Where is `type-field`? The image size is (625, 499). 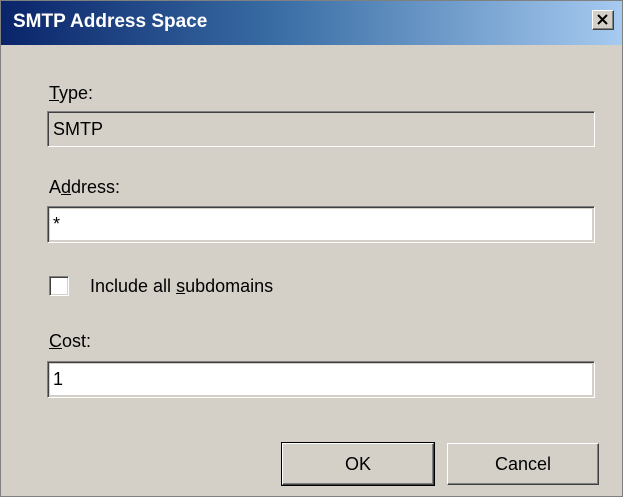 type-field is located at coordinates (321, 129).